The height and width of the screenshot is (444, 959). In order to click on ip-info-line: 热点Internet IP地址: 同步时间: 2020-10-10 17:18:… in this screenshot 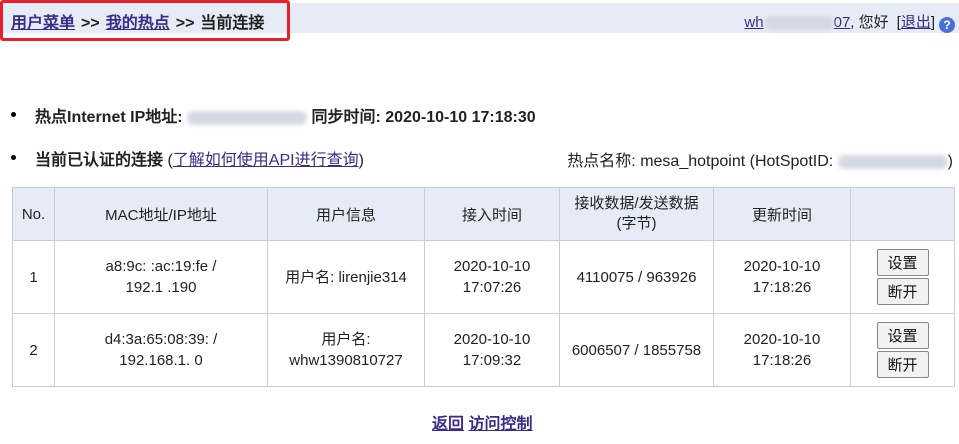, I will do `click(285, 115)`.